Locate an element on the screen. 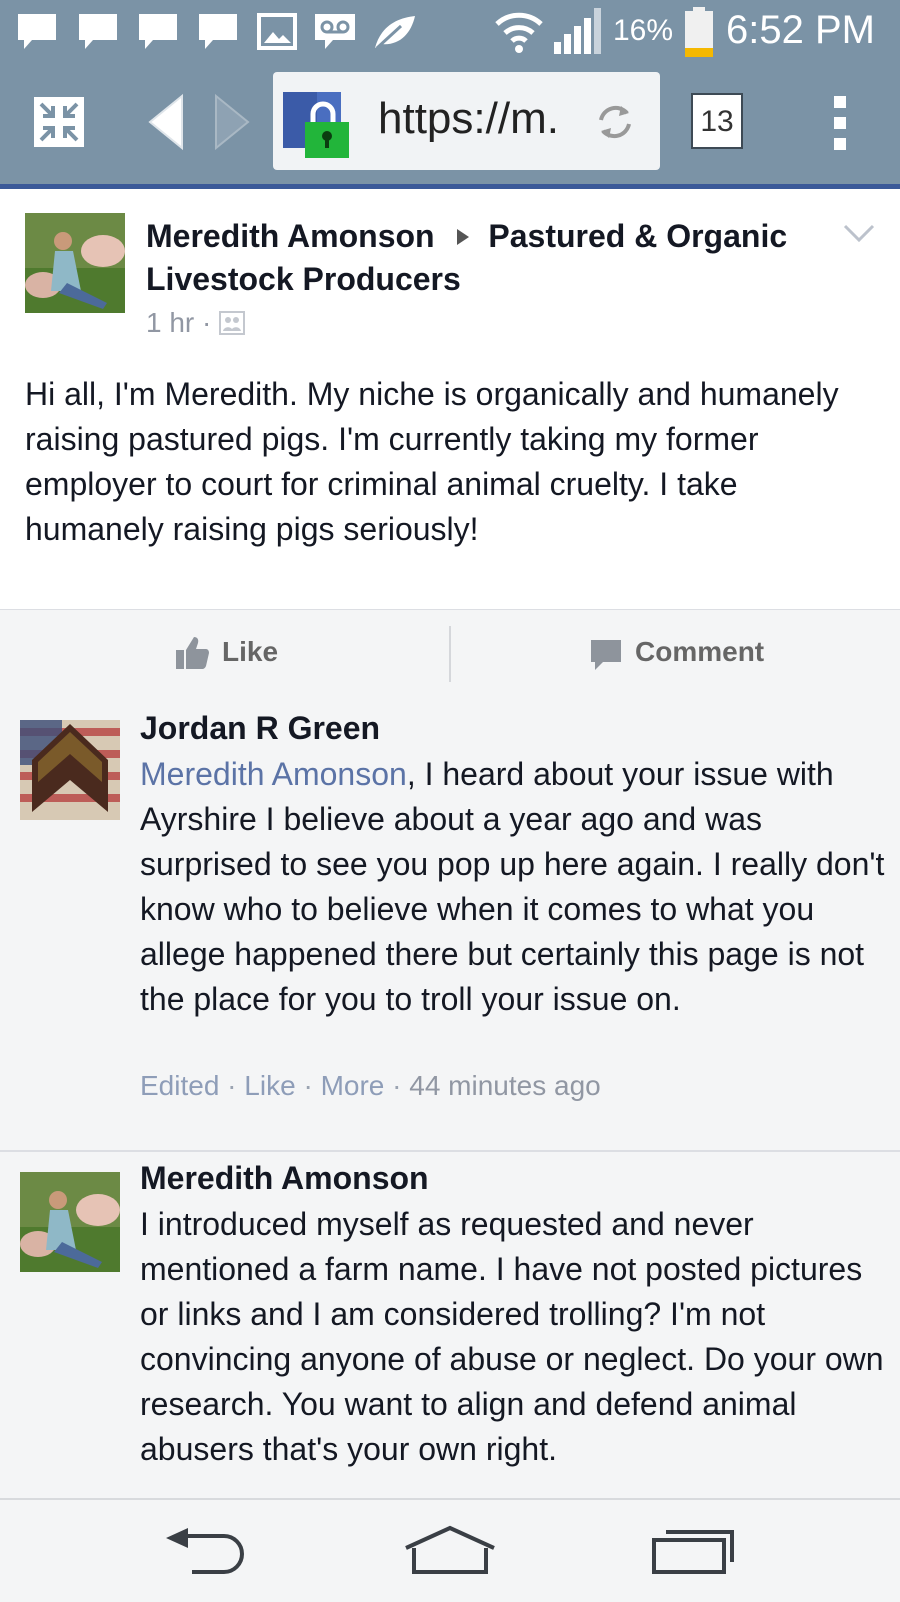 The width and height of the screenshot is (900, 1602). menu-button is located at coordinates (840, 123).